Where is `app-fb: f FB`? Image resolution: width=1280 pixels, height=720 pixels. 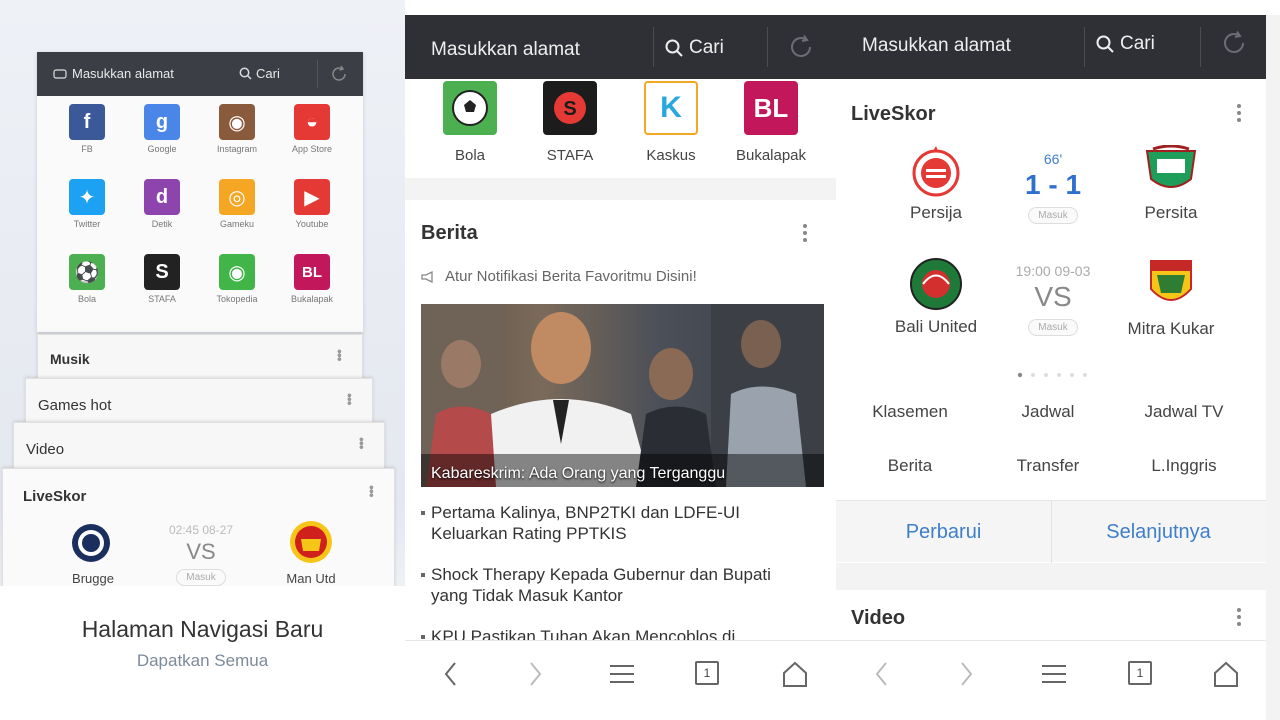
app-fb: f FB is located at coordinates (87, 129).